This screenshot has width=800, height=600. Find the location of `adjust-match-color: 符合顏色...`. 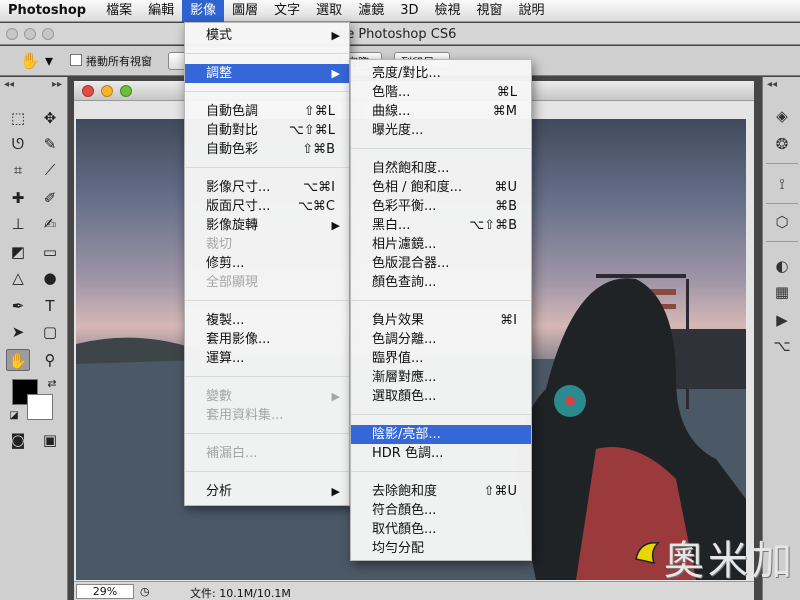

adjust-match-color: 符合顏色... is located at coordinates (441, 510).